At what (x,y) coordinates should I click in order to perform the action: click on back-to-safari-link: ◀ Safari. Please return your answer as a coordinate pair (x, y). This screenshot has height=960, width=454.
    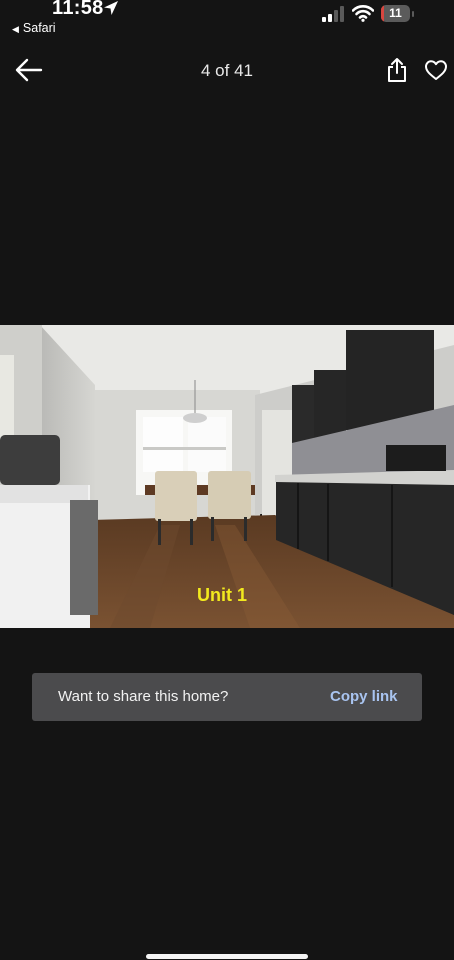
    Looking at the image, I should click on (34, 28).